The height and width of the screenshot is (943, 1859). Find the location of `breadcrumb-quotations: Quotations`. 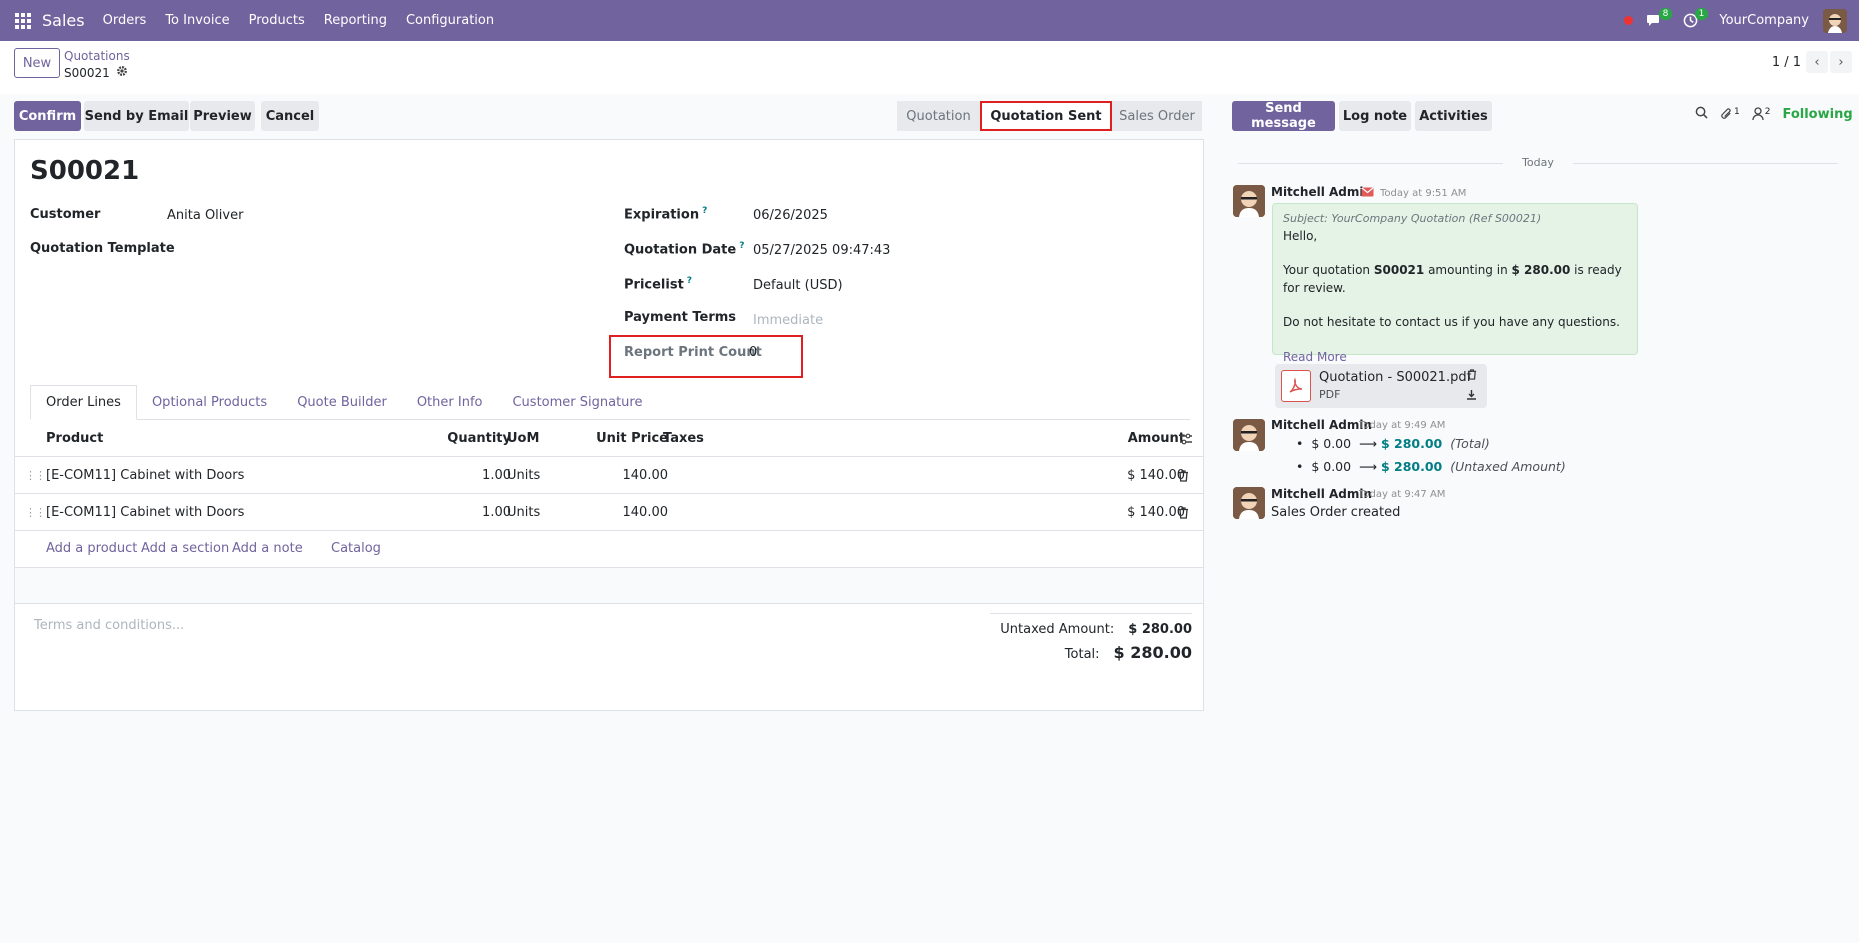

breadcrumb-quotations: Quotations is located at coordinates (97, 56).